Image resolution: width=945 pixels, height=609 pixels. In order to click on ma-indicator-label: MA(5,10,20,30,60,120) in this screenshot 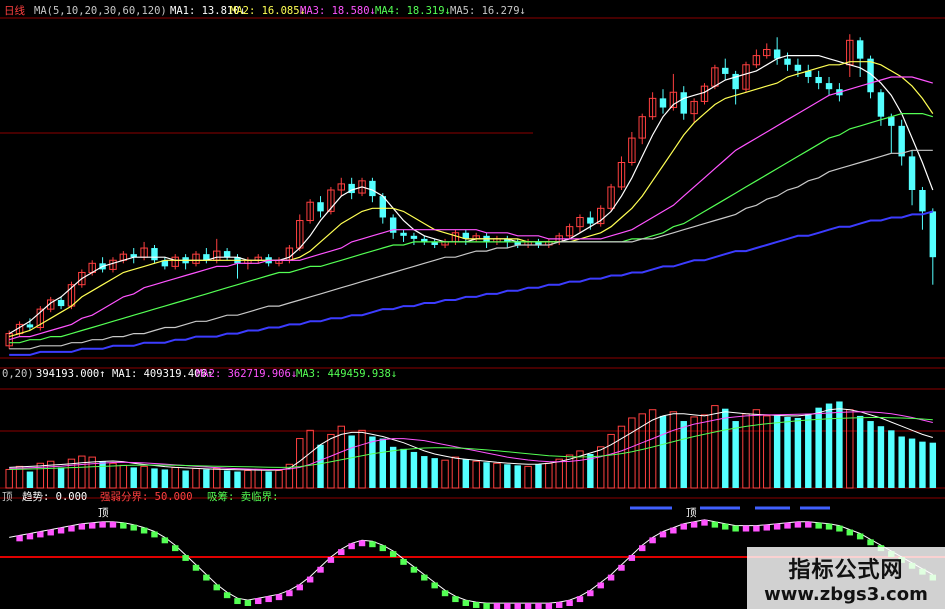, I will do `click(100, 11)`.